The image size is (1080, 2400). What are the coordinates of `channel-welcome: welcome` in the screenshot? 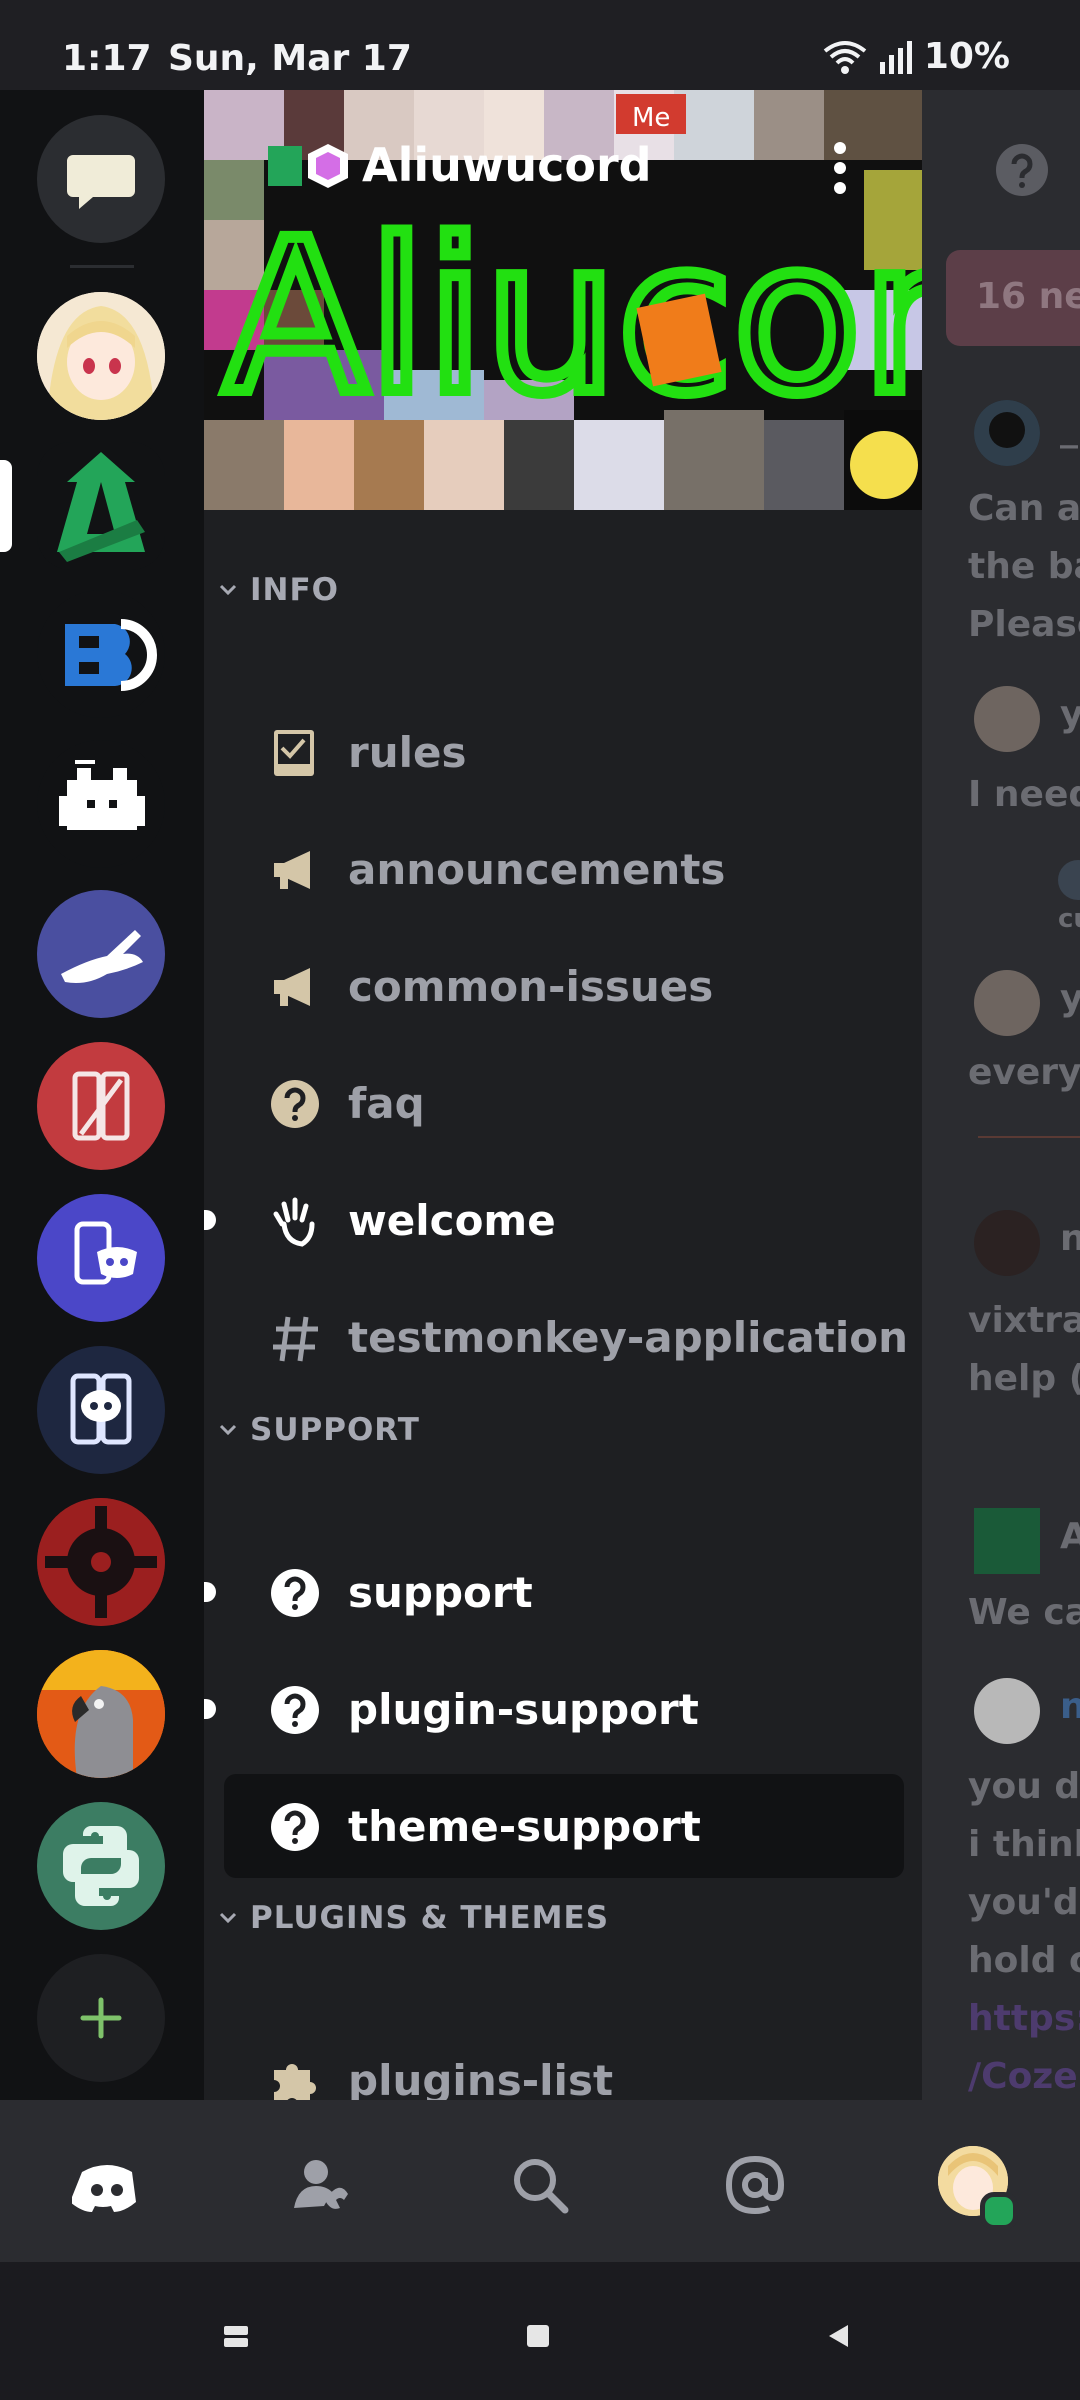 It's located at (554, 1220).